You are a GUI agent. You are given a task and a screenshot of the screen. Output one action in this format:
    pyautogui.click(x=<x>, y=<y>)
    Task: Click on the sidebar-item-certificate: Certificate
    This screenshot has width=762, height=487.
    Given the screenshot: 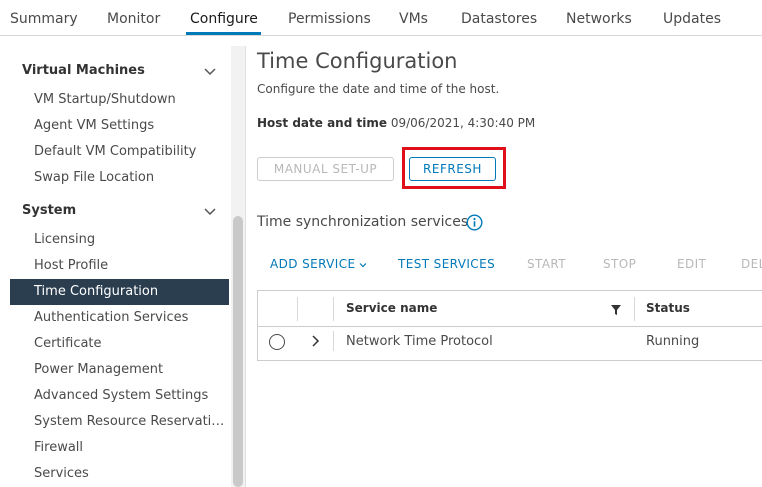 What is the action you would take?
    pyautogui.click(x=119, y=344)
    